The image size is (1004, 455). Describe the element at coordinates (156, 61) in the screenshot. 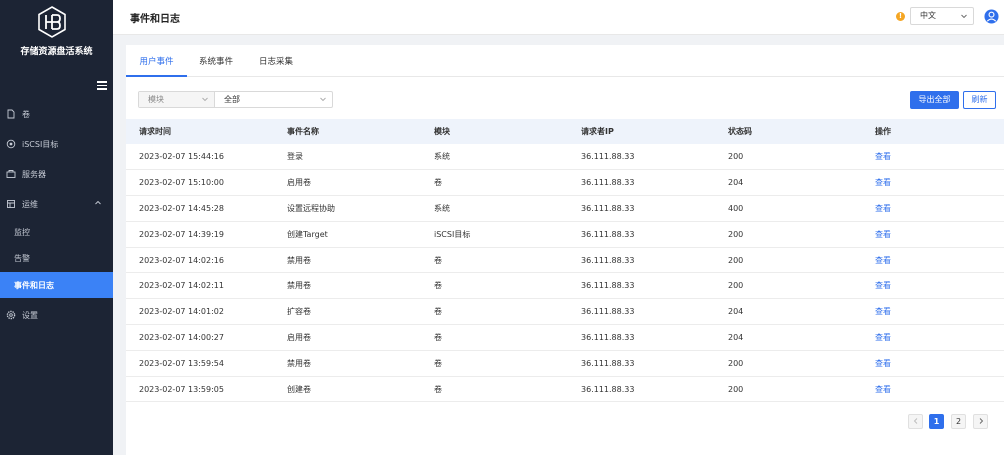

I see `tab-user-events: 用户事件` at that location.